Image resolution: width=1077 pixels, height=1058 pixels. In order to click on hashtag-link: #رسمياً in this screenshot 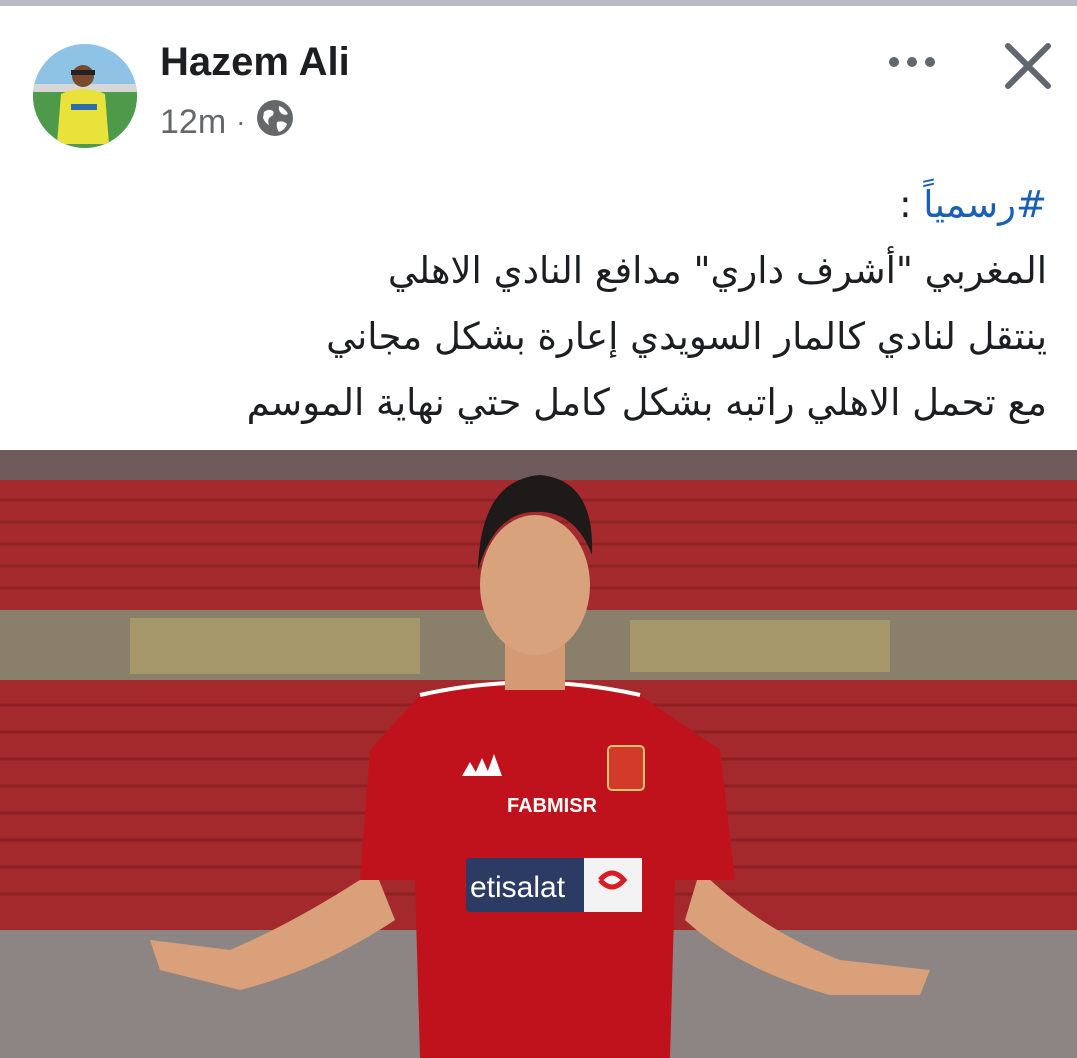, I will do `click(985, 204)`.